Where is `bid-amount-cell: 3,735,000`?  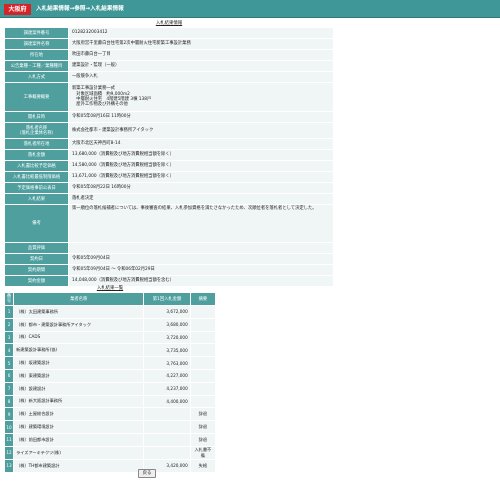 bid-amount-cell: 3,735,000 is located at coordinates (167, 350).